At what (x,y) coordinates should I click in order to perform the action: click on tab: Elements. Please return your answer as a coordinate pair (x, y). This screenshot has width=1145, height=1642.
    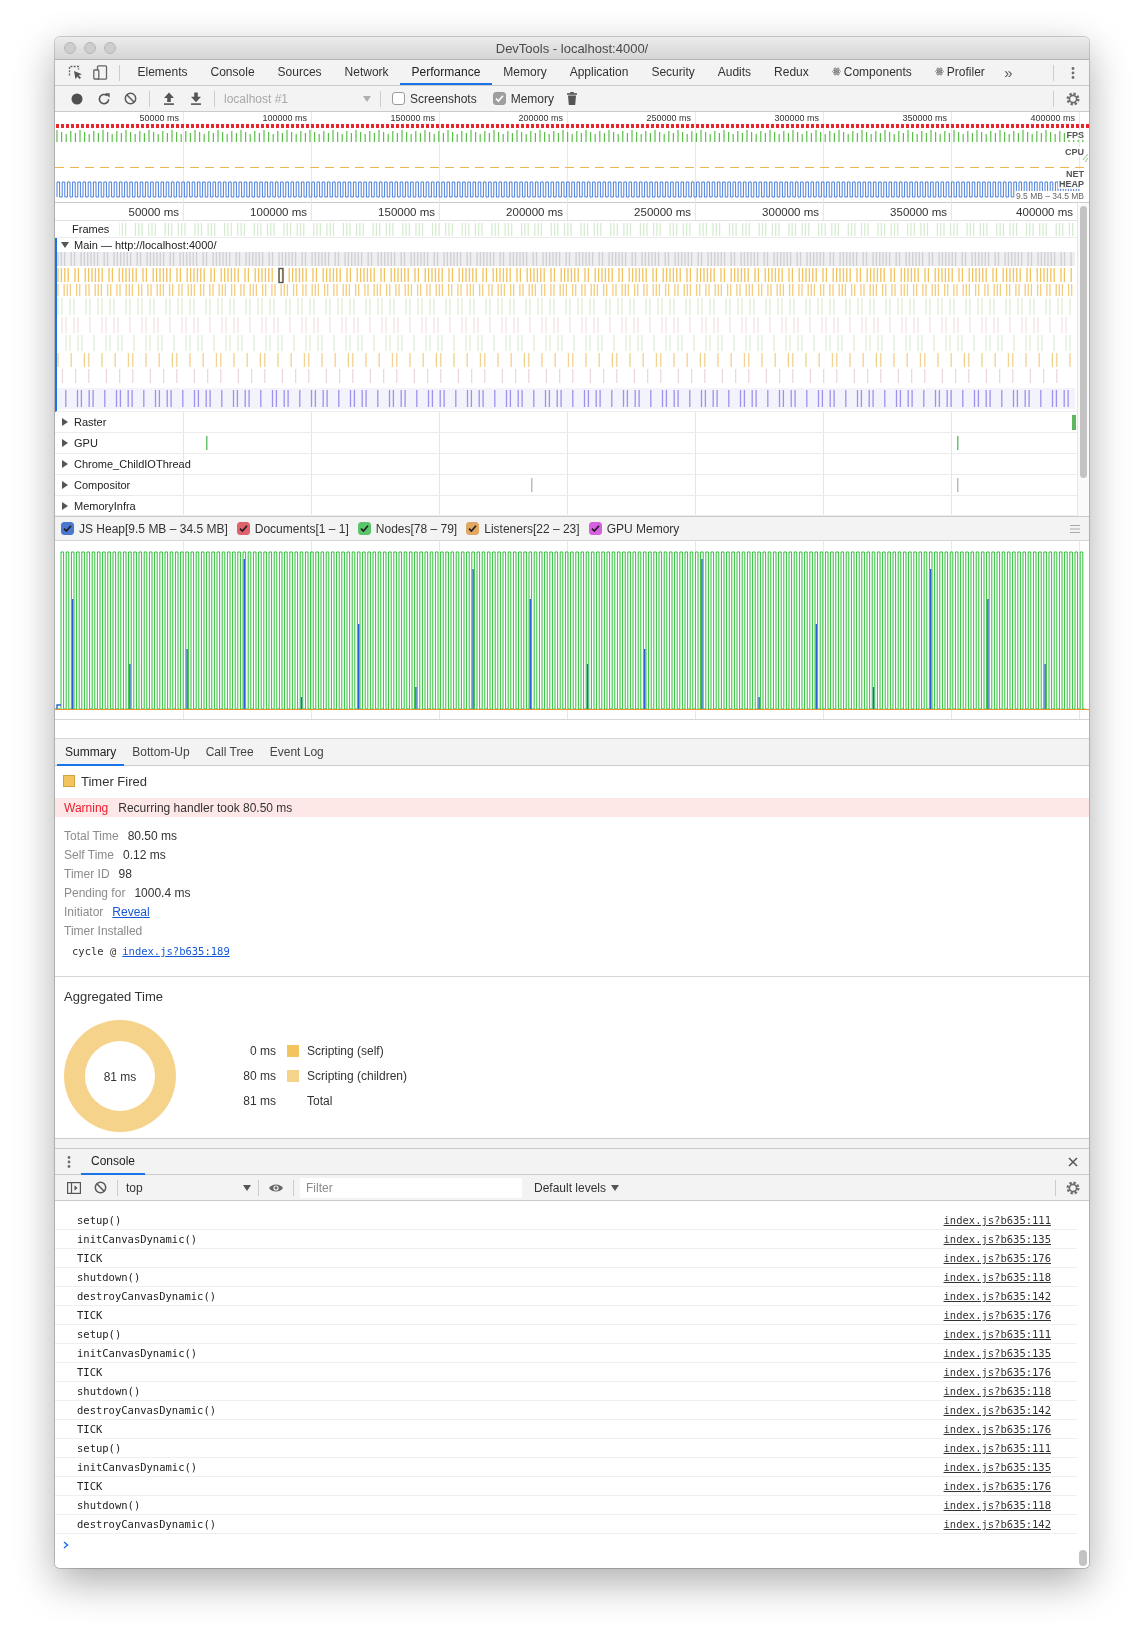
    Looking at the image, I should click on (163, 72).